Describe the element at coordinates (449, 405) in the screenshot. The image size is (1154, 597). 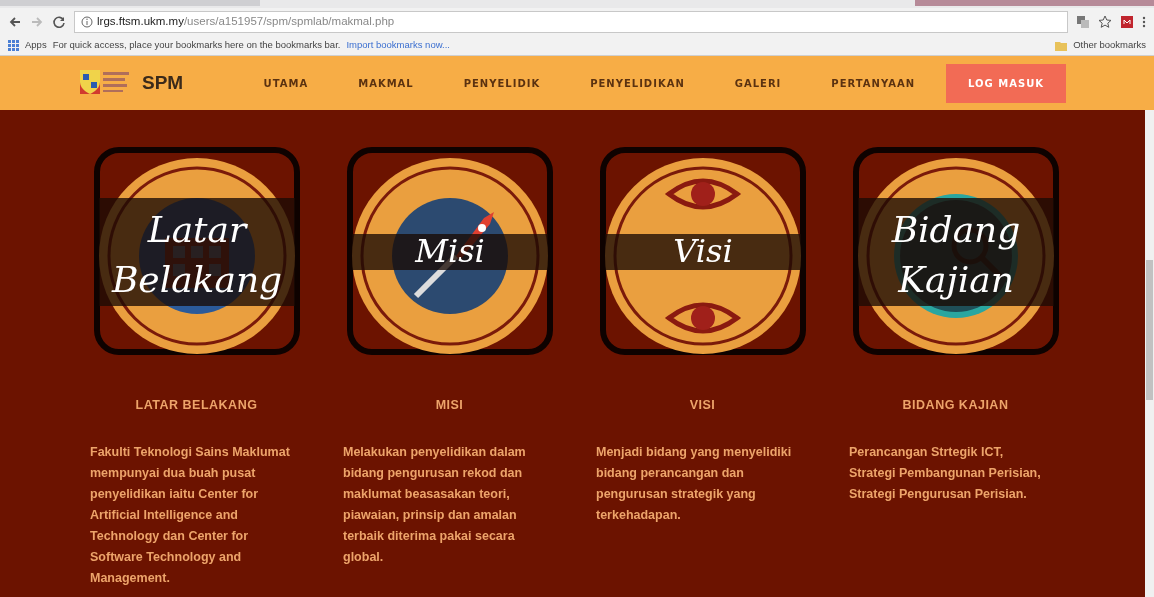
I see `section-heading: MISI` at that location.